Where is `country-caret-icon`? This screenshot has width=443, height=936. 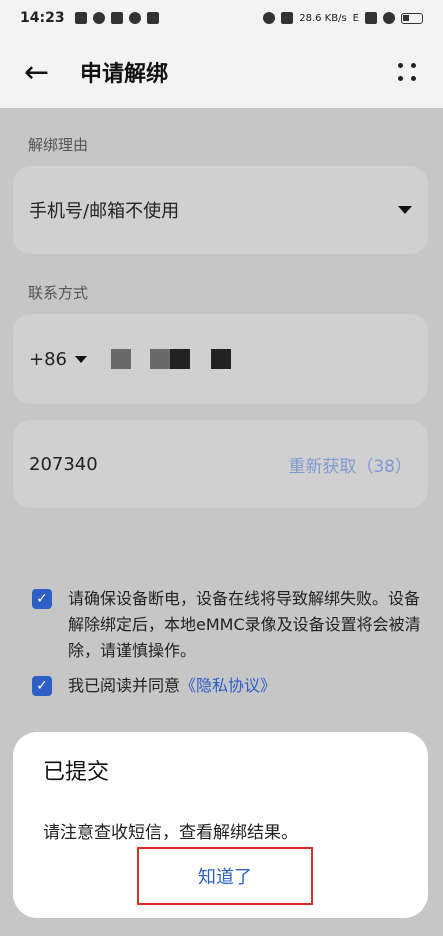 country-caret-icon is located at coordinates (81, 359).